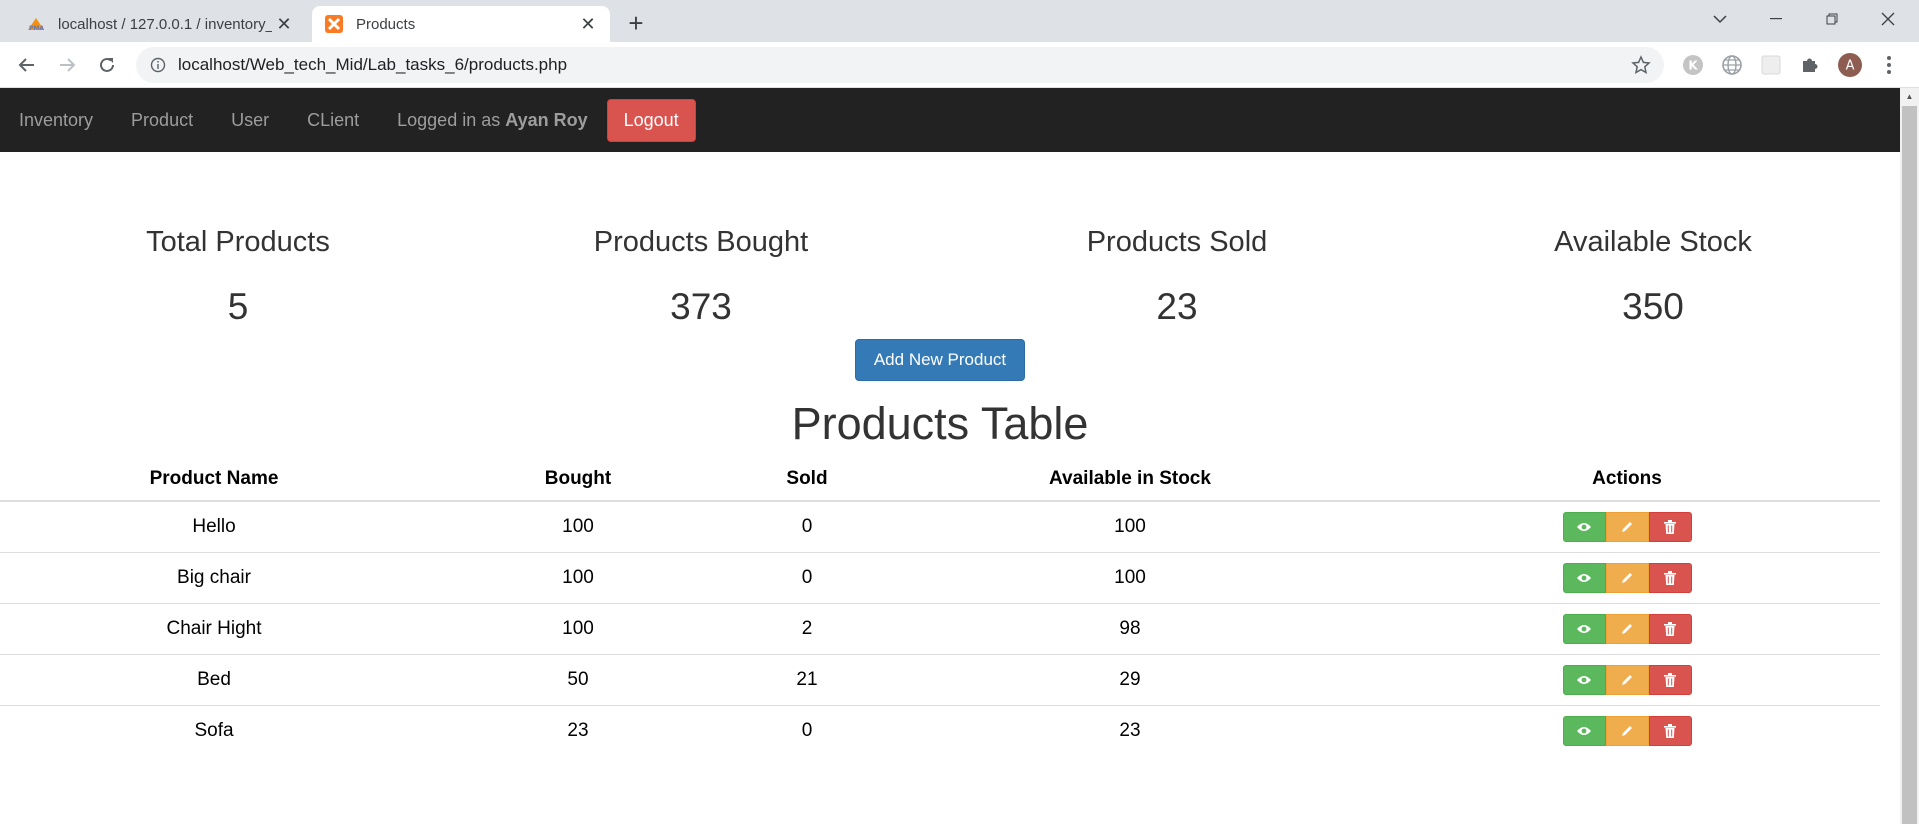  What do you see at coordinates (238, 306) in the screenshot?
I see `stat-value: 5` at bounding box center [238, 306].